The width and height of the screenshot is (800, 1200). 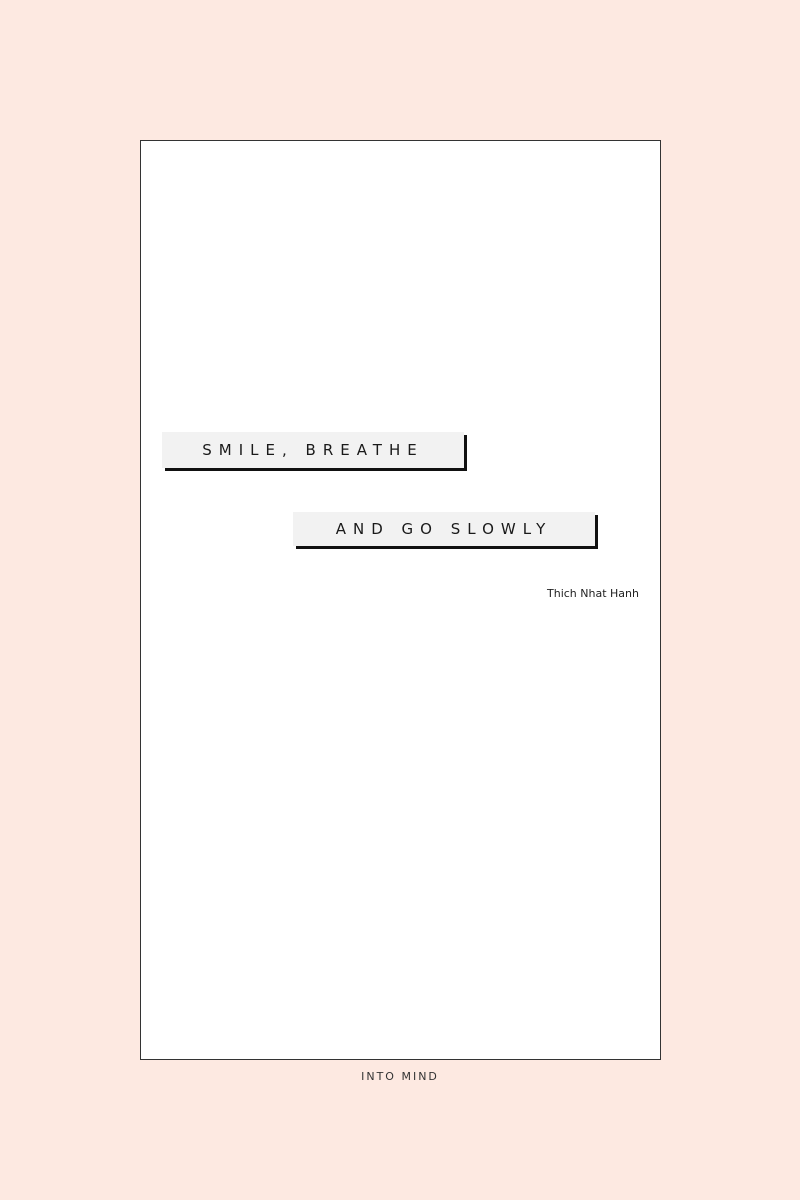 I want to click on quote-line-2: AND GO SLOWLY, so click(x=444, y=529).